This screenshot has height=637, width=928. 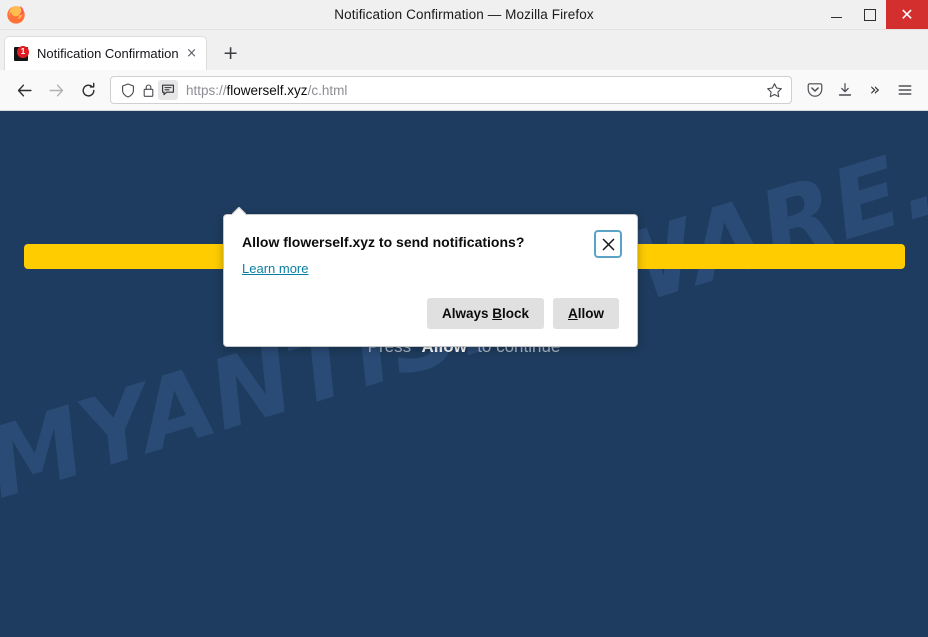 I want to click on close-window-button: ✕, so click(x=907, y=14).